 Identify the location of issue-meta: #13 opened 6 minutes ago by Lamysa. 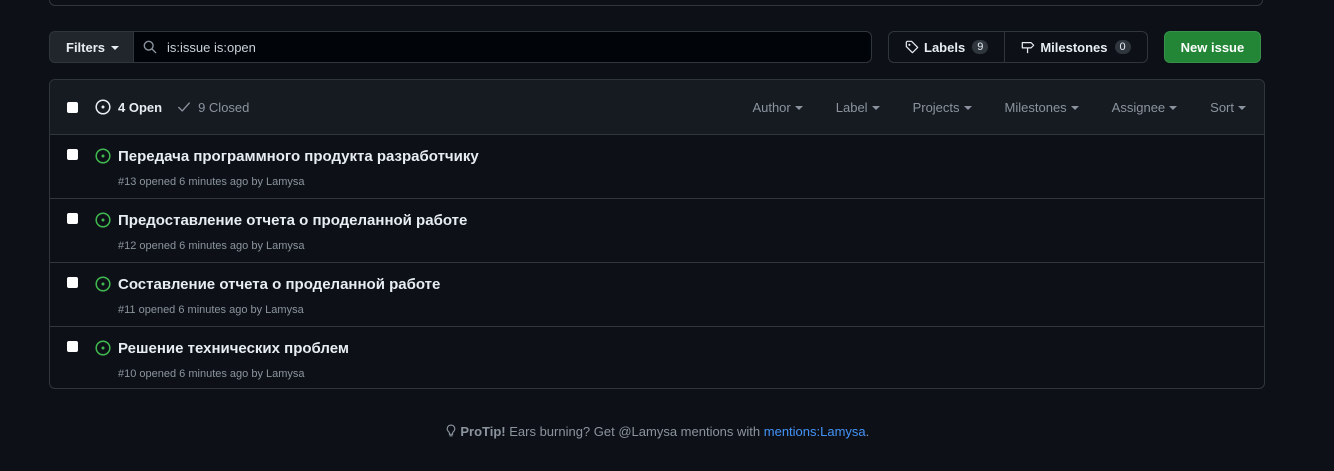
(211, 182).